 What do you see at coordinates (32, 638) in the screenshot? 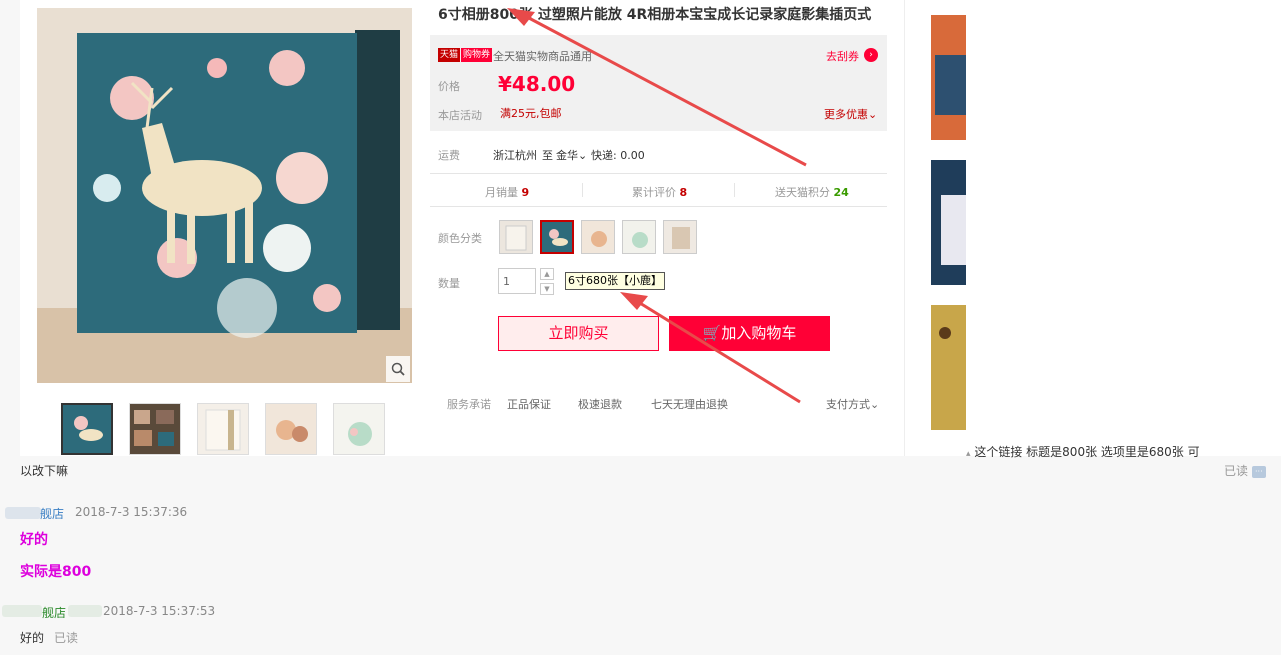
I see `reply-2-text: 好的` at bounding box center [32, 638].